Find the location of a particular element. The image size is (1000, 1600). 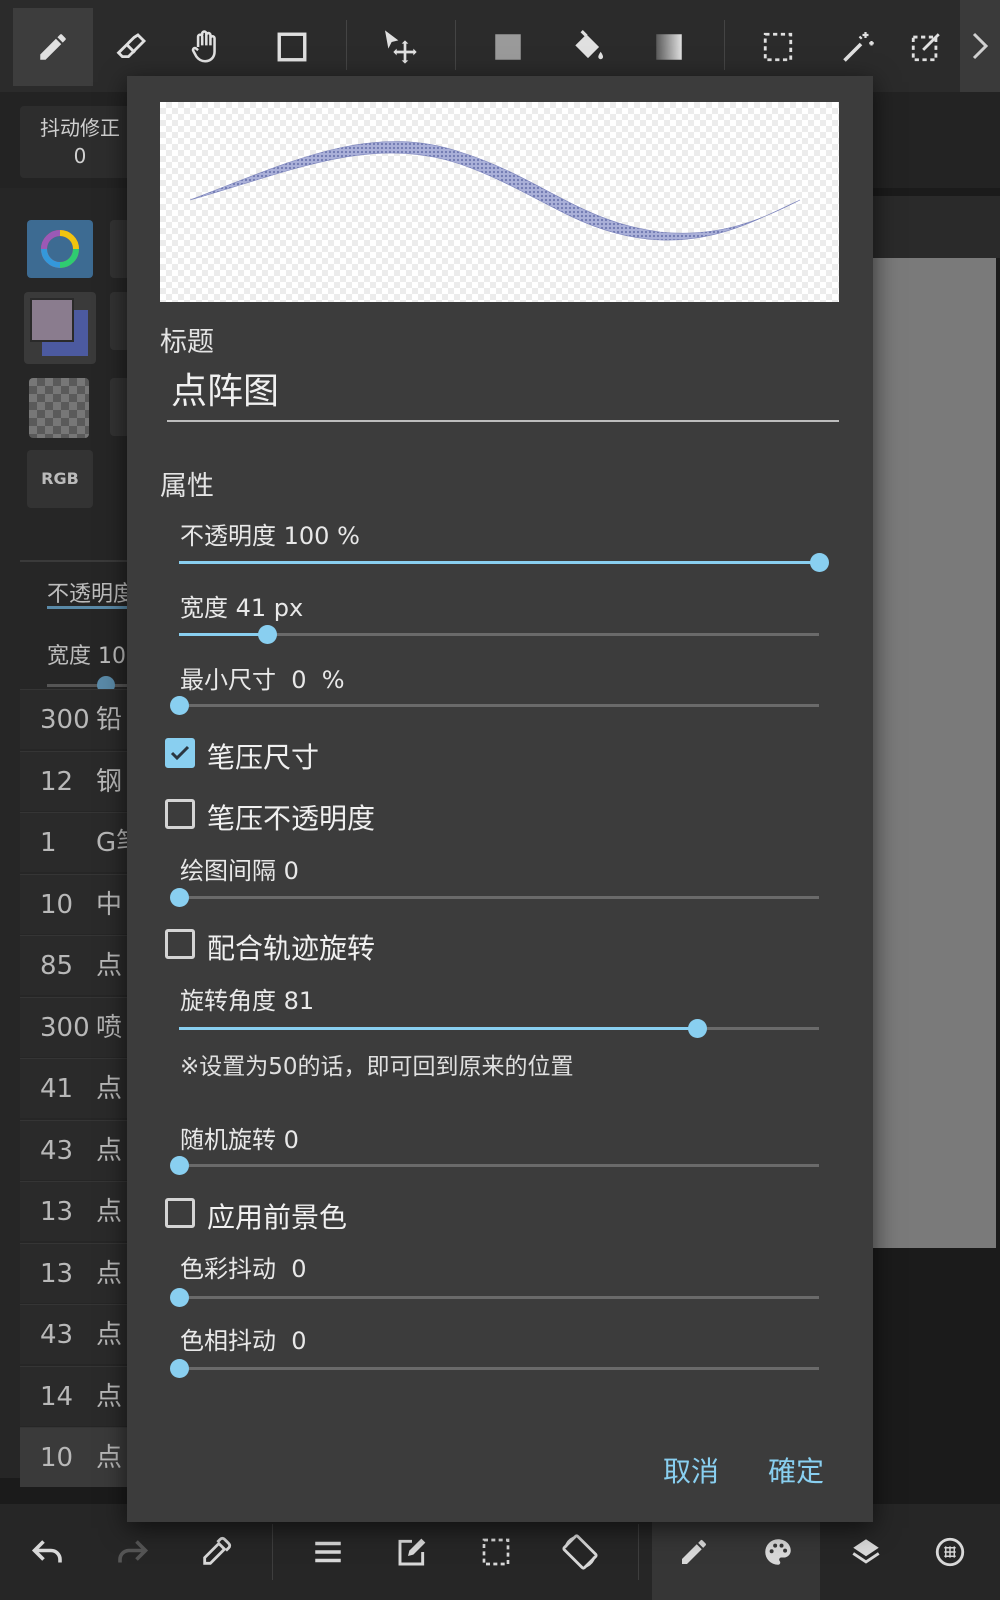

eraser-icon is located at coordinates (131, 46).